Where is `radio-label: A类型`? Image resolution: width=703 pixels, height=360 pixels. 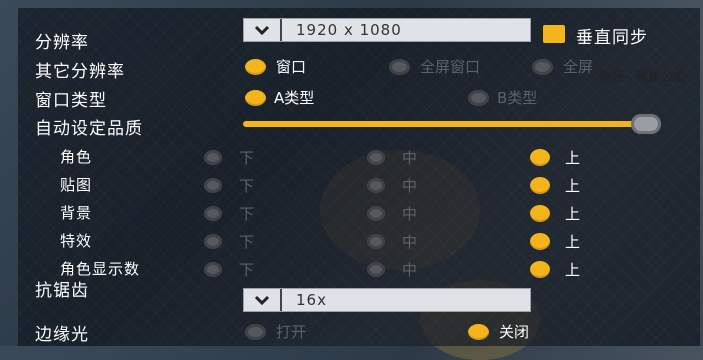 radio-label: A类型 is located at coordinates (294, 98).